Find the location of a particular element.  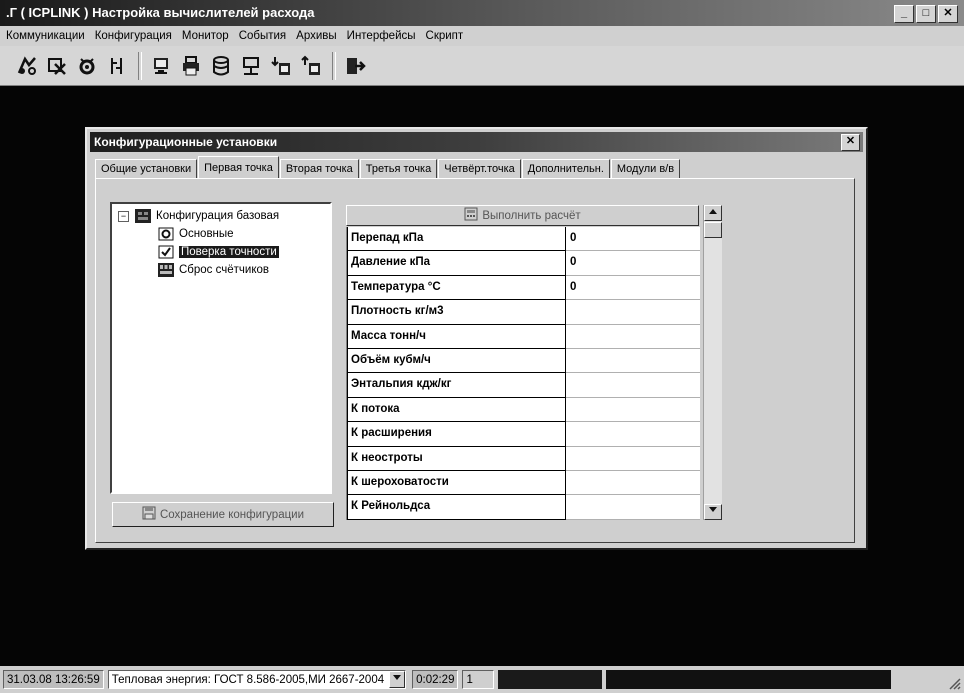

dialog-title: Конфигурационные установки is located at coordinates (186, 142).